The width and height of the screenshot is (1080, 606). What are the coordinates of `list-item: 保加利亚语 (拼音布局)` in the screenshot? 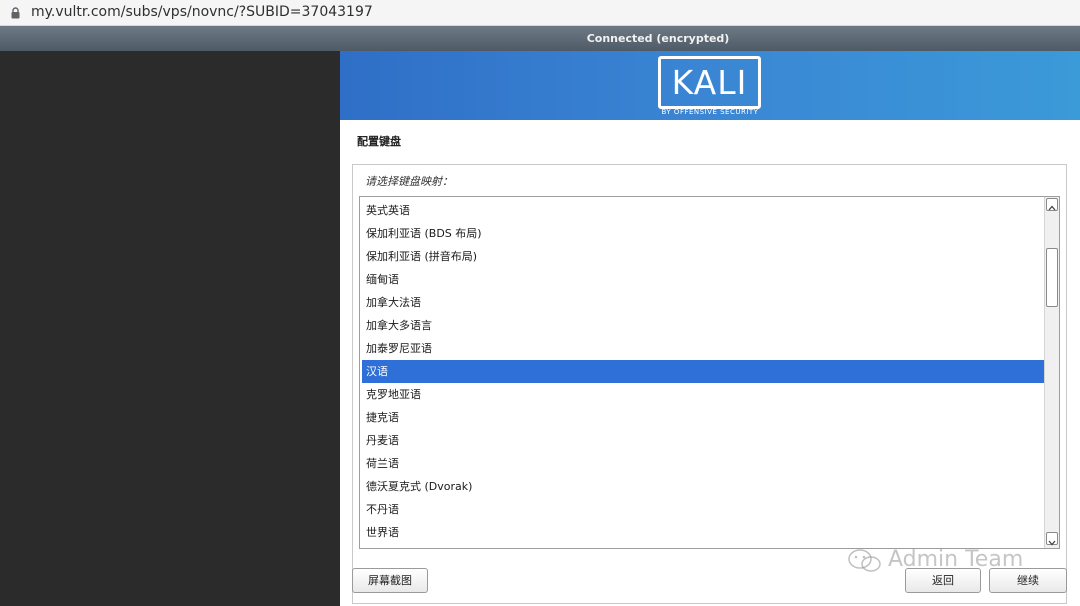 It's located at (703, 256).